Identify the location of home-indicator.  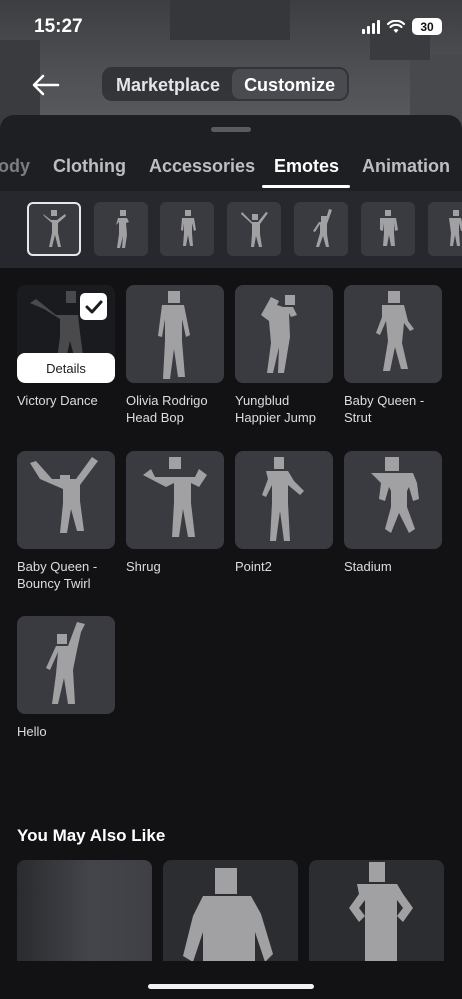
(231, 986).